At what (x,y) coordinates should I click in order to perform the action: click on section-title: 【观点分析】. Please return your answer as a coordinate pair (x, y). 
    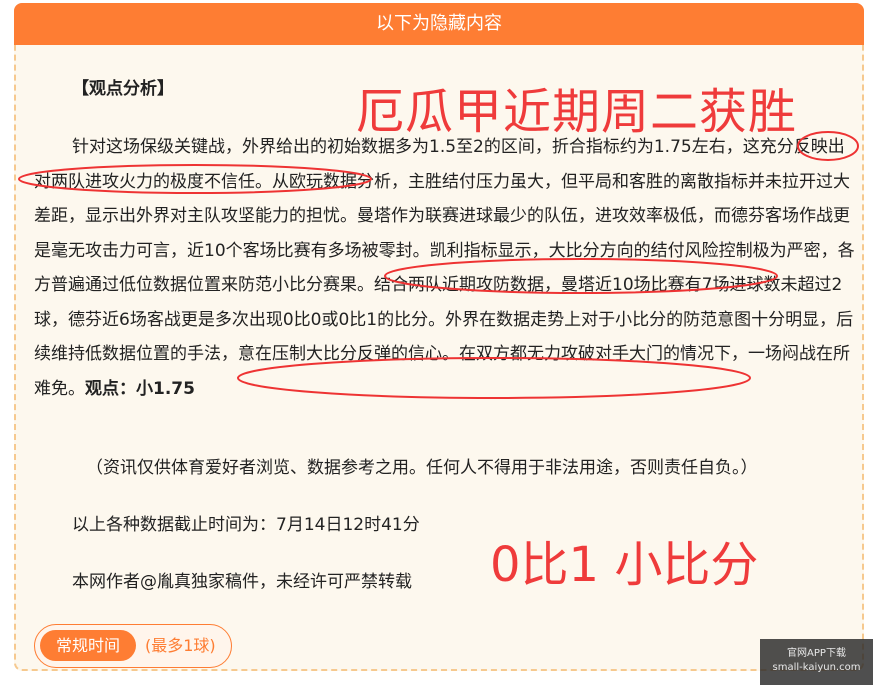
    Looking at the image, I should click on (123, 89).